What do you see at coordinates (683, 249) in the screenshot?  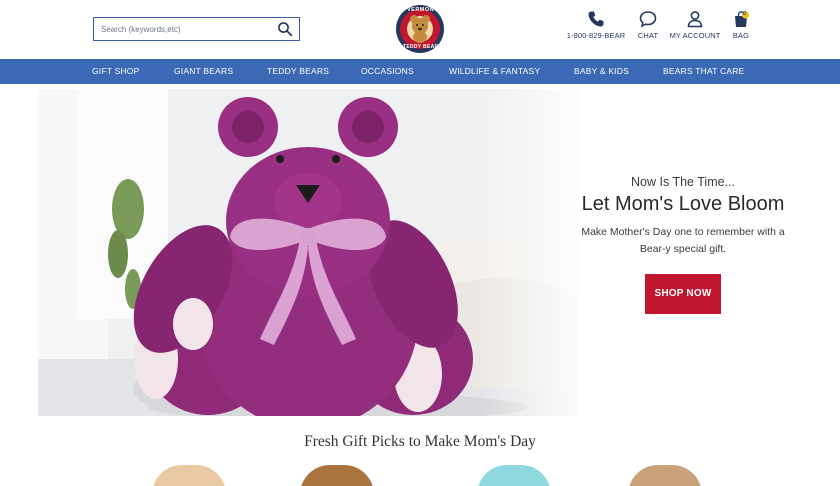 I see `hero-subtext-line2: Bear-y special gift.` at bounding box center [683, 249].